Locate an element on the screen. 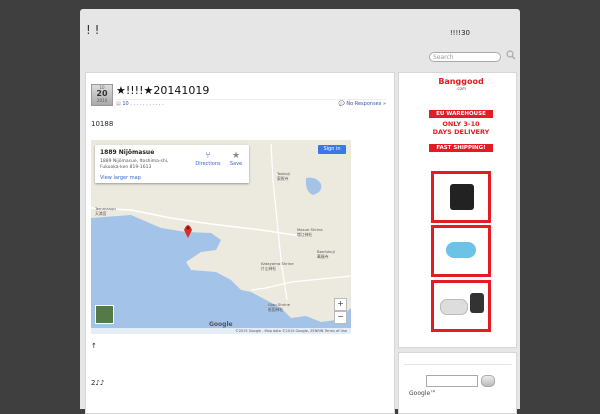  ad-product-drone-white is located at coordinates (461, 306).